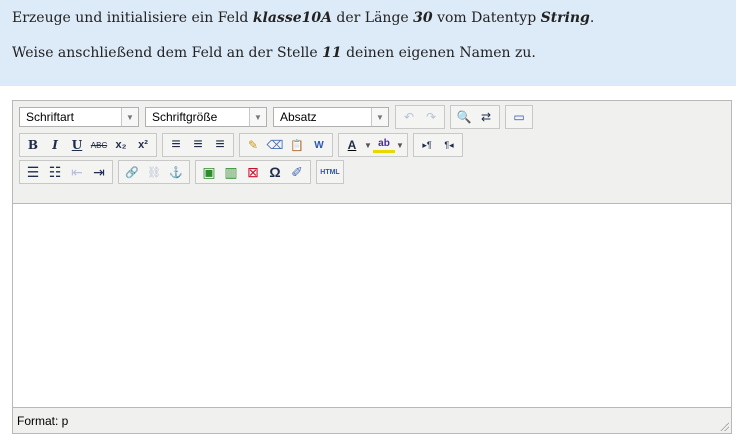  I want to click on link-group: 🔗 ⛓ ⚓, so click(154, 172).